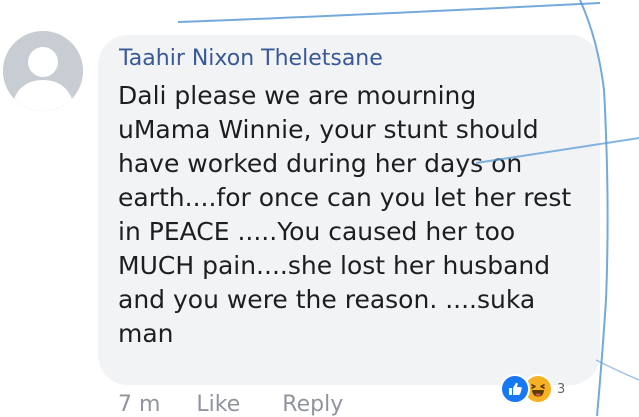 The image size is (639, 417). I want to click on timestamp: 7 m, so click(139, 404).